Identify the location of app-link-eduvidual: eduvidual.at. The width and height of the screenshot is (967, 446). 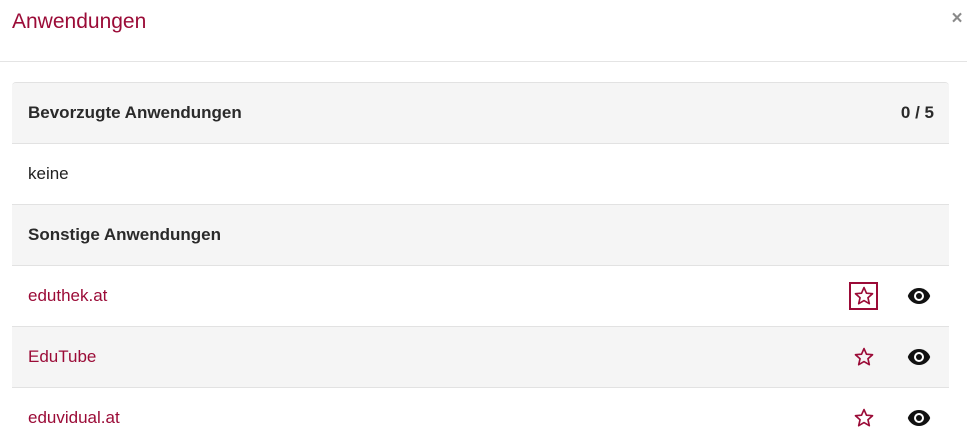
(74, 418).